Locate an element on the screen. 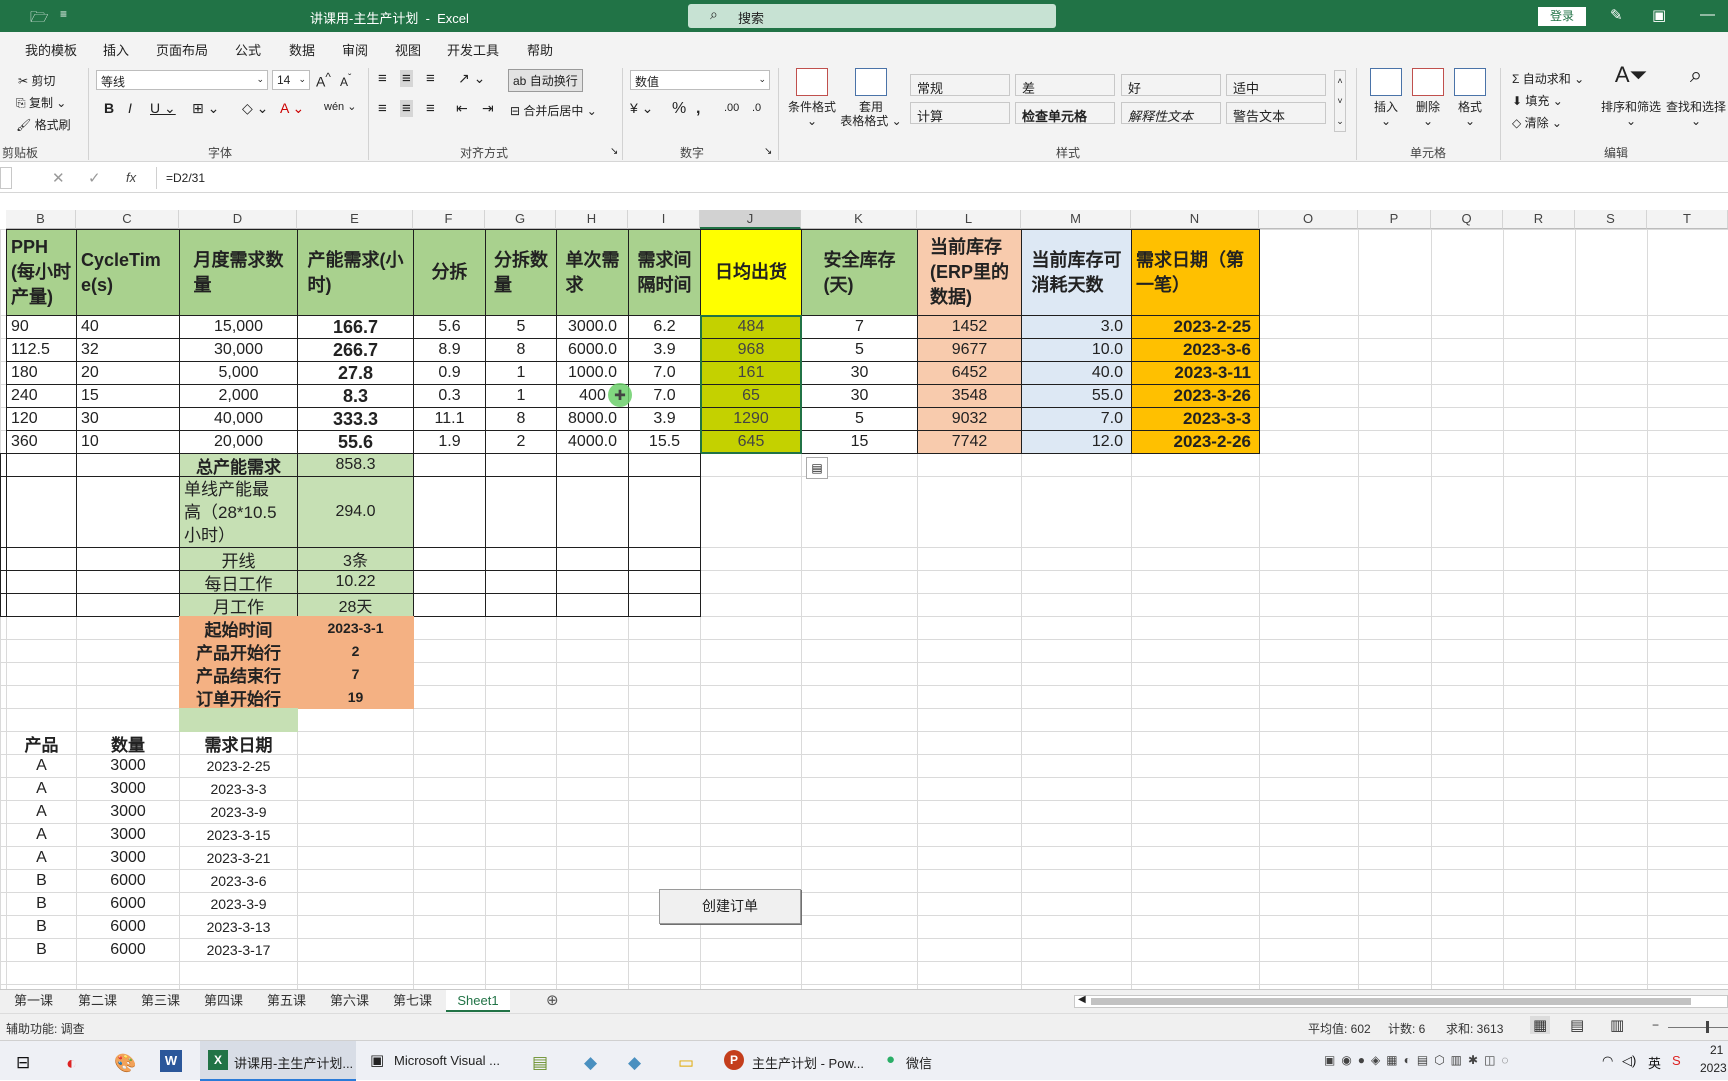  align-right-button: ≡ is located at coordinates (430, 108).